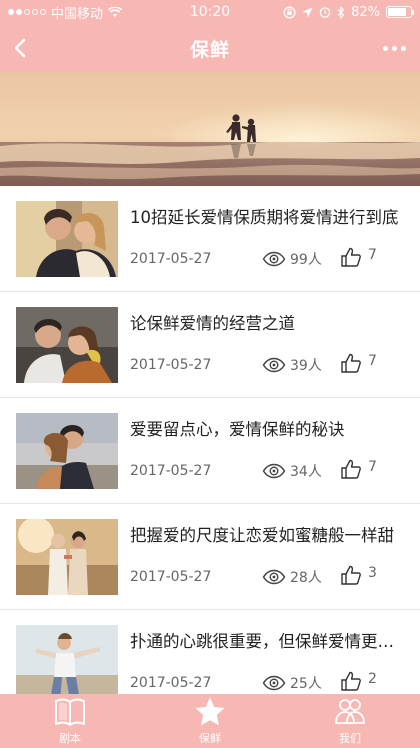 The height and width of the screenshot is (748, 420). I want to click on book-icon, so click(70, 712).